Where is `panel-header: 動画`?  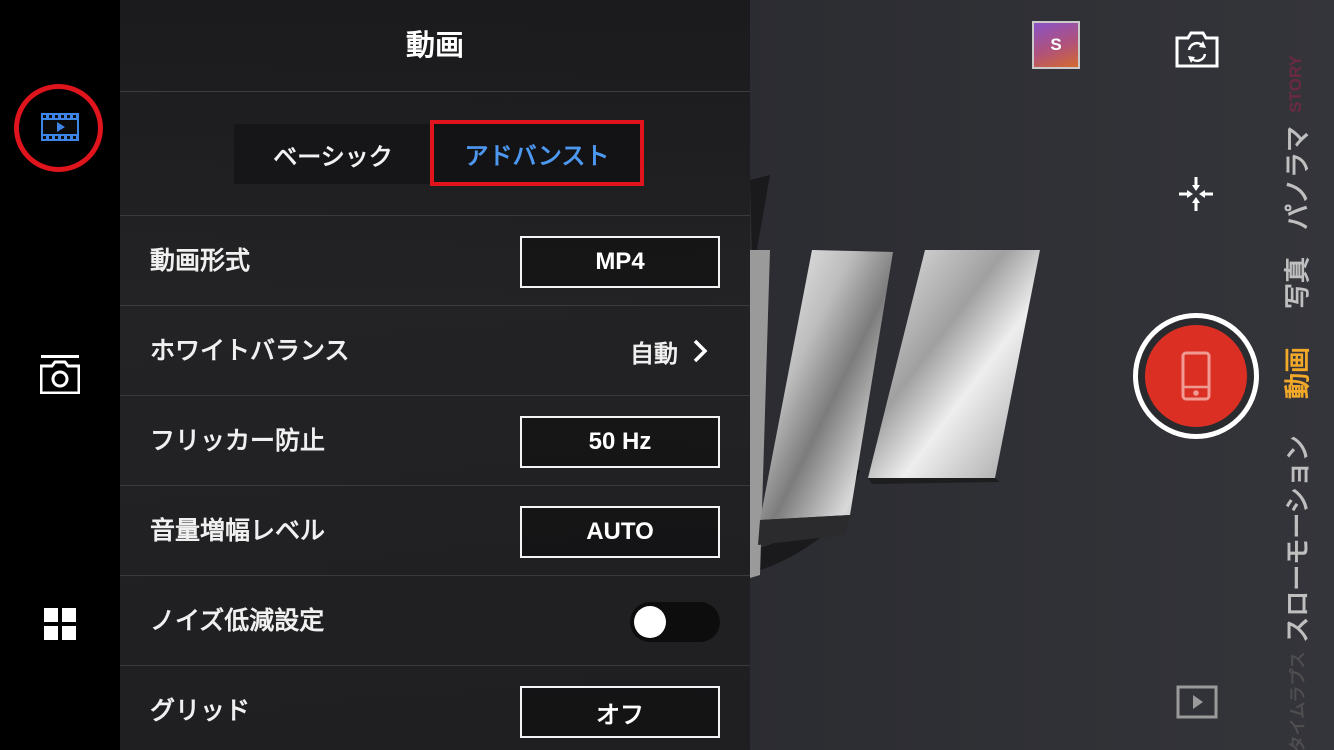
panel-header: 動画 is located at coordinates (435, 46).